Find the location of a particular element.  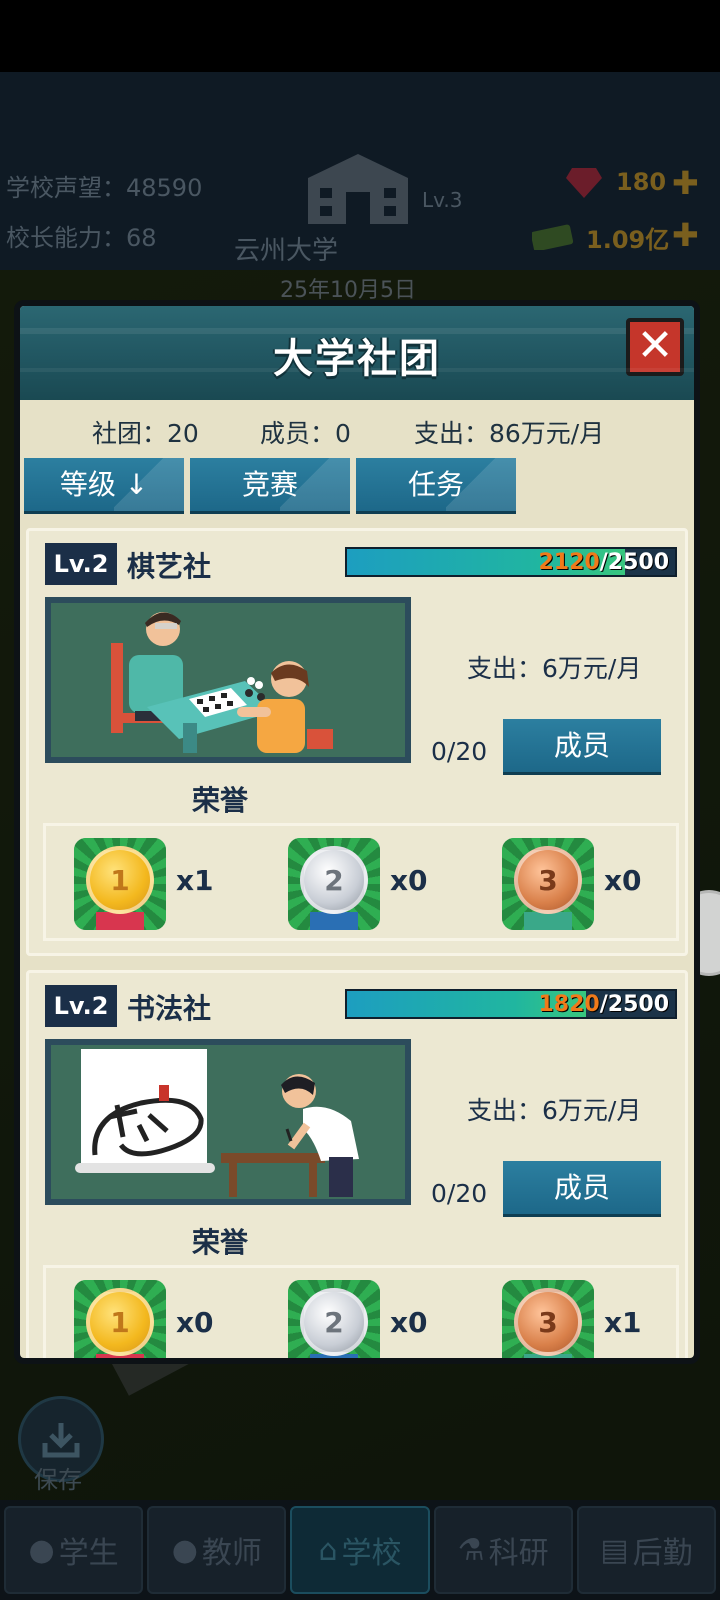

gold-medal-count: x1 is located at coordinates (195, 880).